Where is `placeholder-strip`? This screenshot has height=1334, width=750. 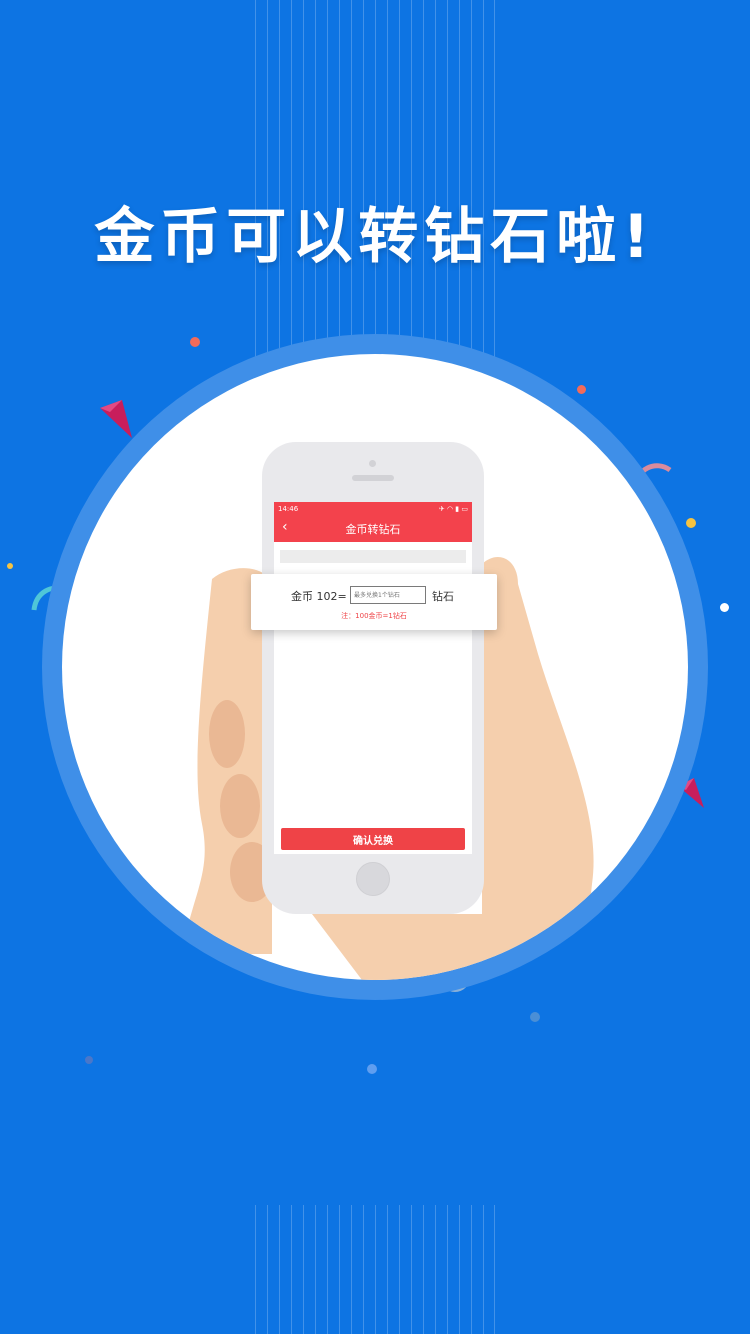
placeholder-strip is located at coordinates (373, 556).